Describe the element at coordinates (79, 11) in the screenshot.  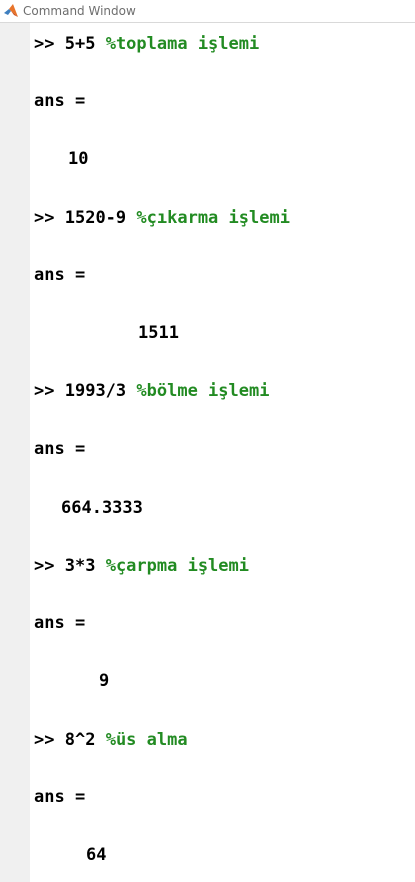
I see `window-title: Command Window` at that location.